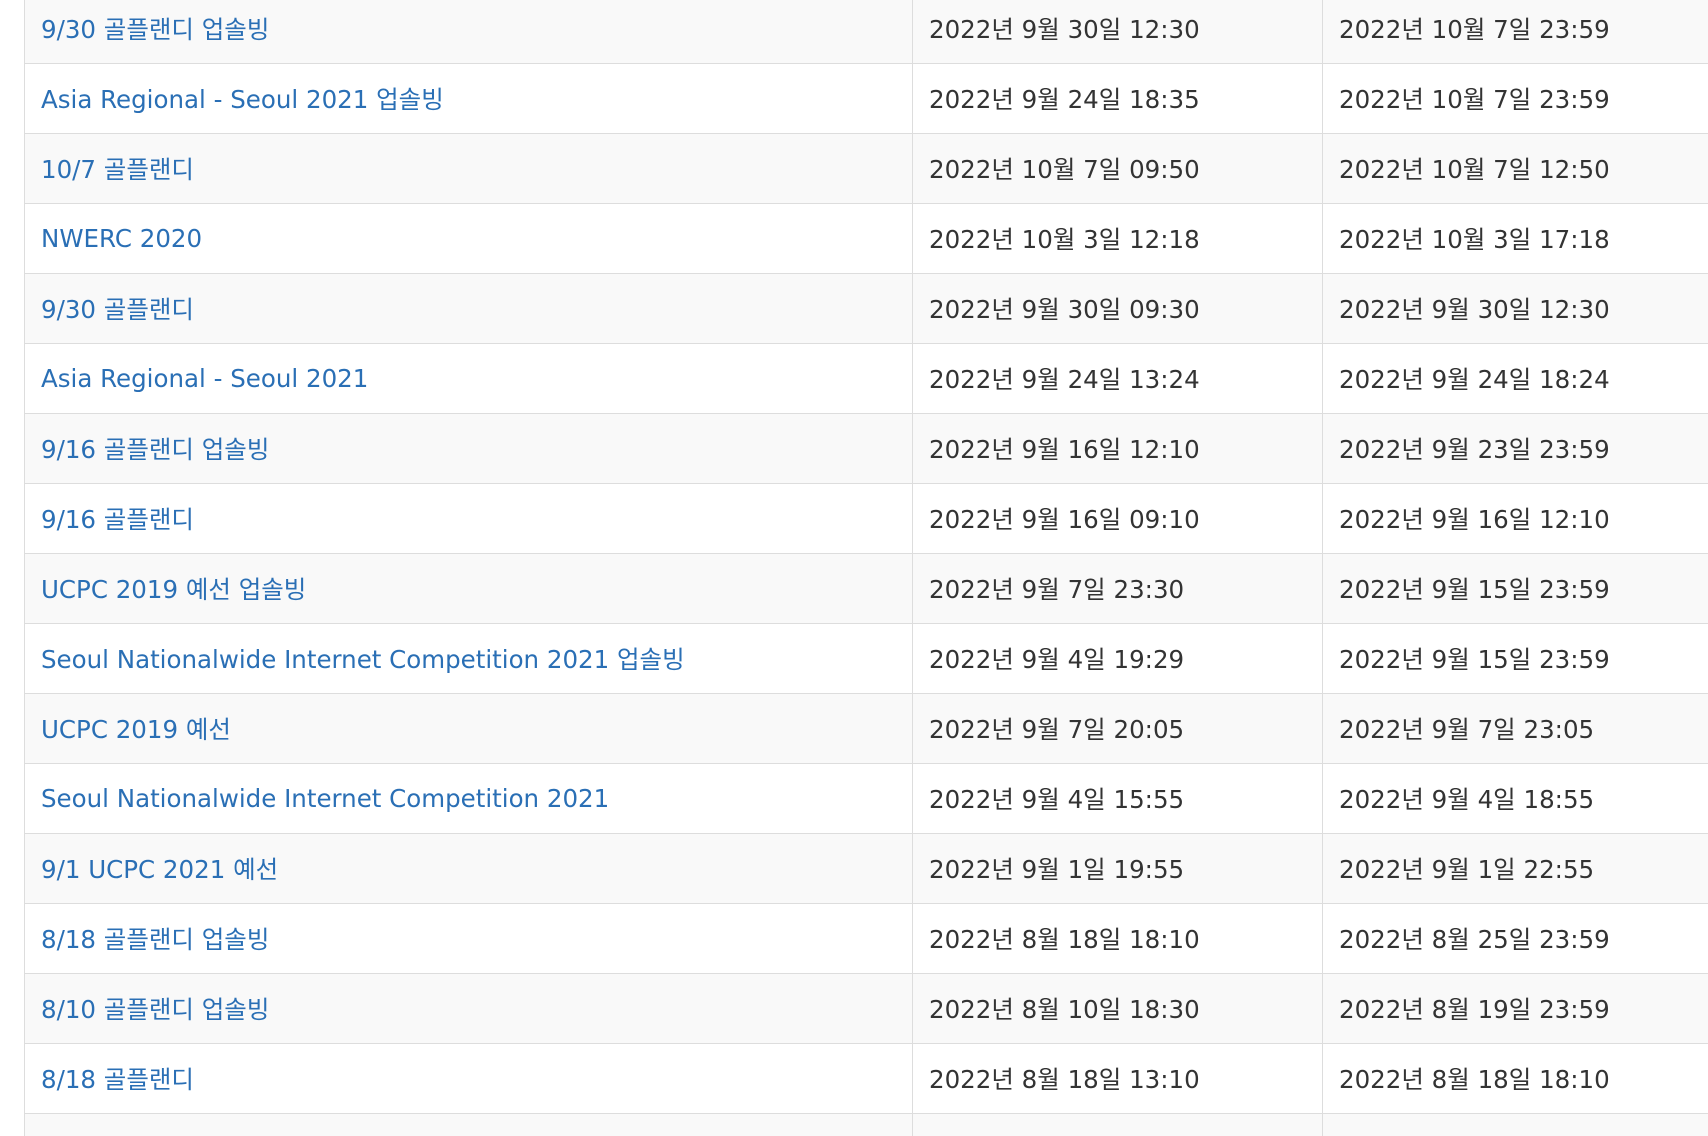  I want to click on contest-name-cell: 9/16 골플랜디 업솔빙, so click(468, 448).